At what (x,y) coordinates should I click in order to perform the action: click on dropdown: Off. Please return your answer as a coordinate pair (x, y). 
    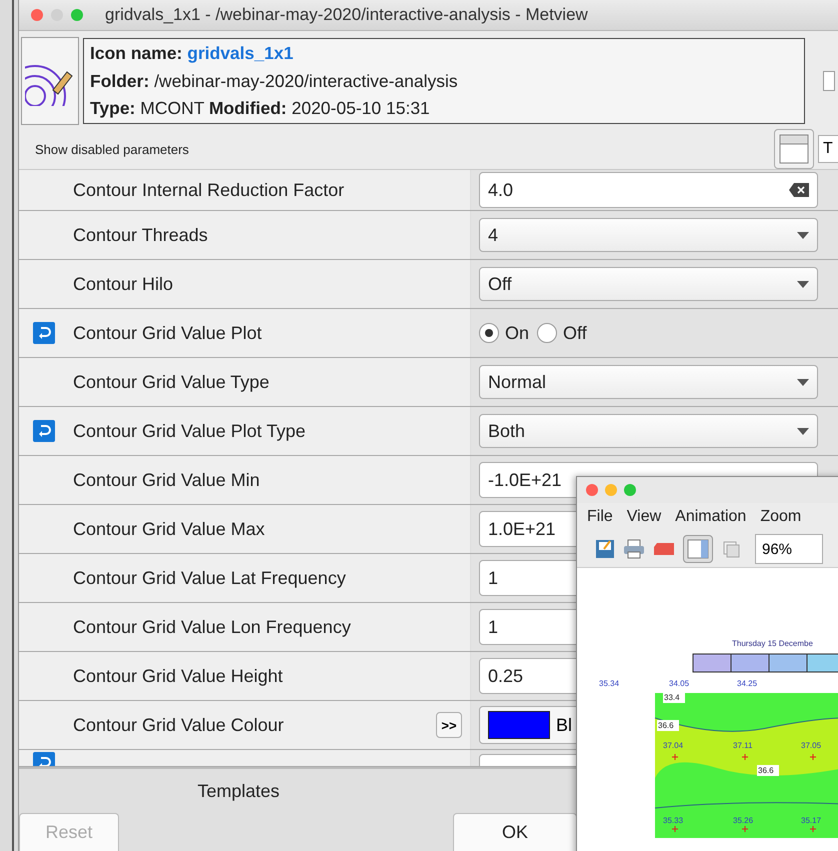
    Looking at the image, I should click on (648, 284).